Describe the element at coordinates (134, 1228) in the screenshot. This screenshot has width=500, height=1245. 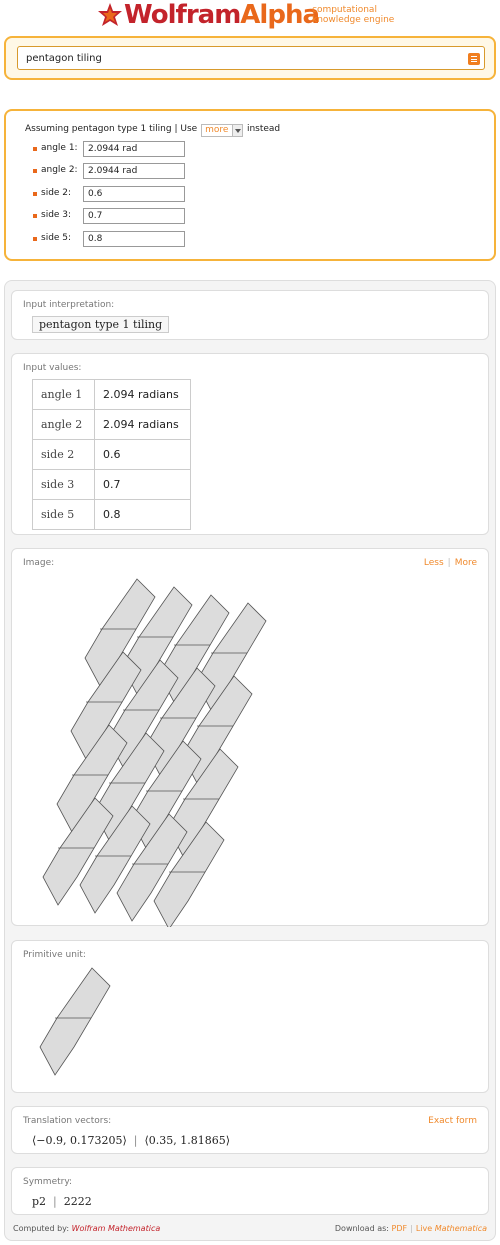
I see `brand-mathematica: Mathematica` at that location.